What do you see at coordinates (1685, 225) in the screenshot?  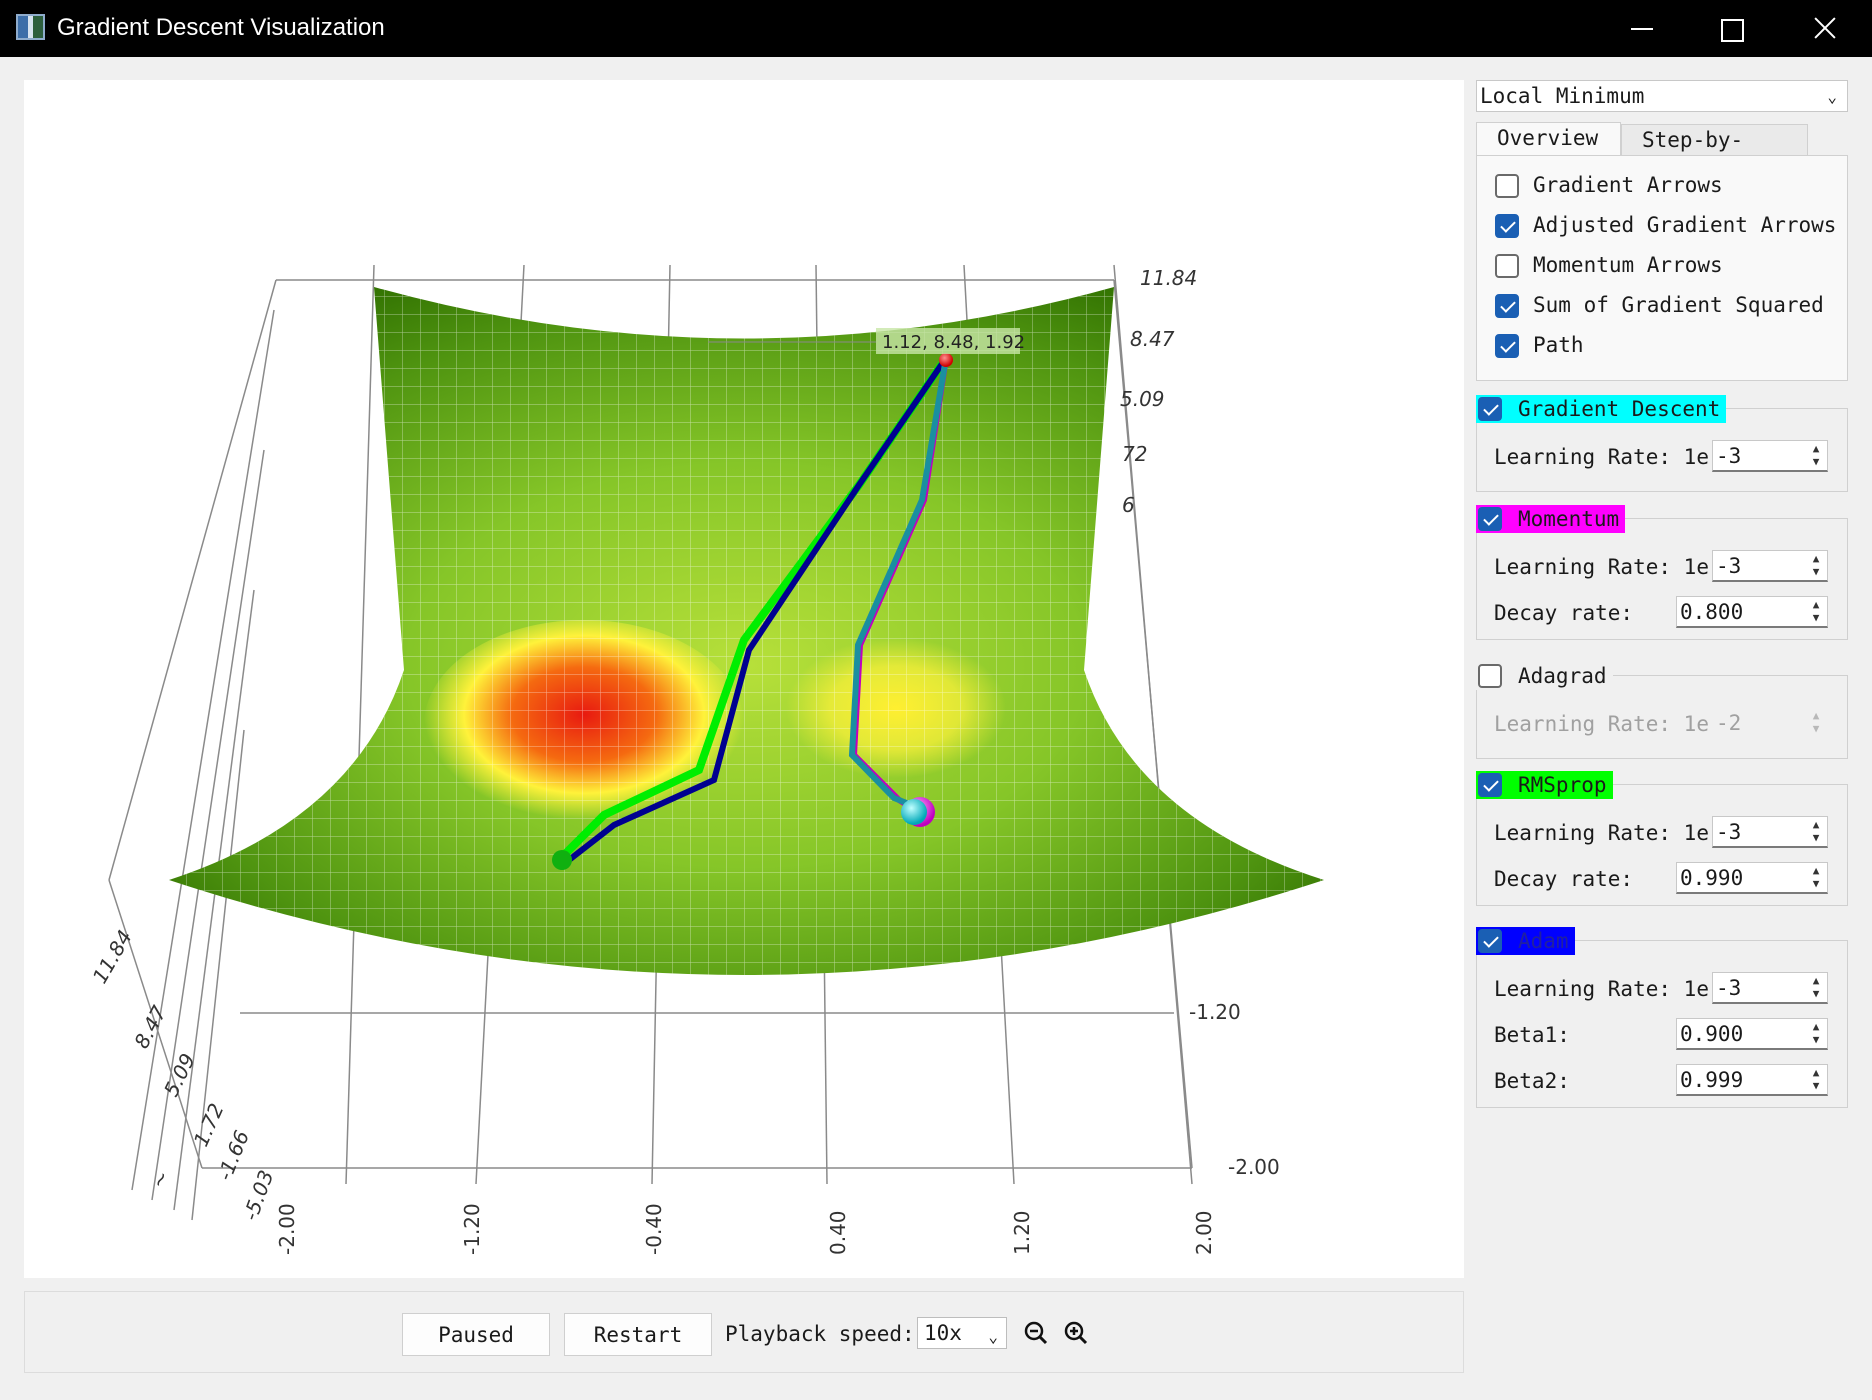 I see `label-adjusted-gradient-arrows: Adjusted Gradient Arrows` at bounding box center [1685, 225].